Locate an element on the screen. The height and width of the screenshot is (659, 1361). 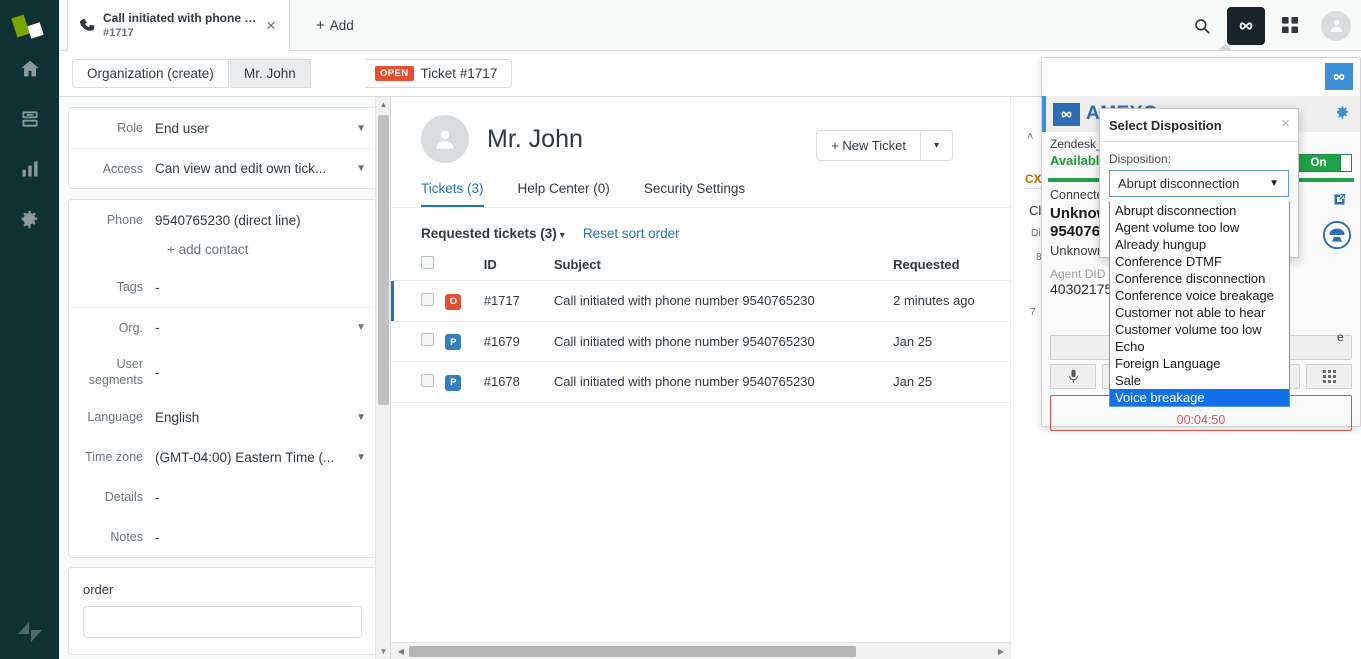
subject-header: Subject is located at coordinates (723, 265).